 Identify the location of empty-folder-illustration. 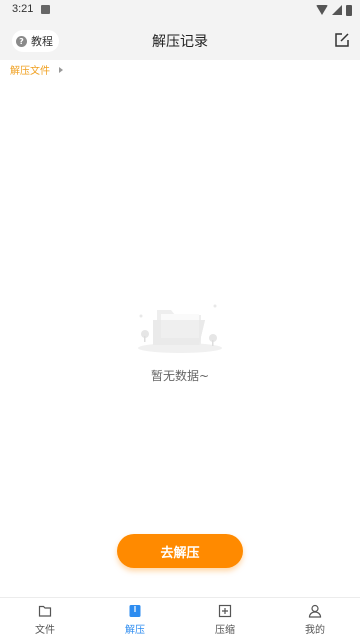
(180, 328).